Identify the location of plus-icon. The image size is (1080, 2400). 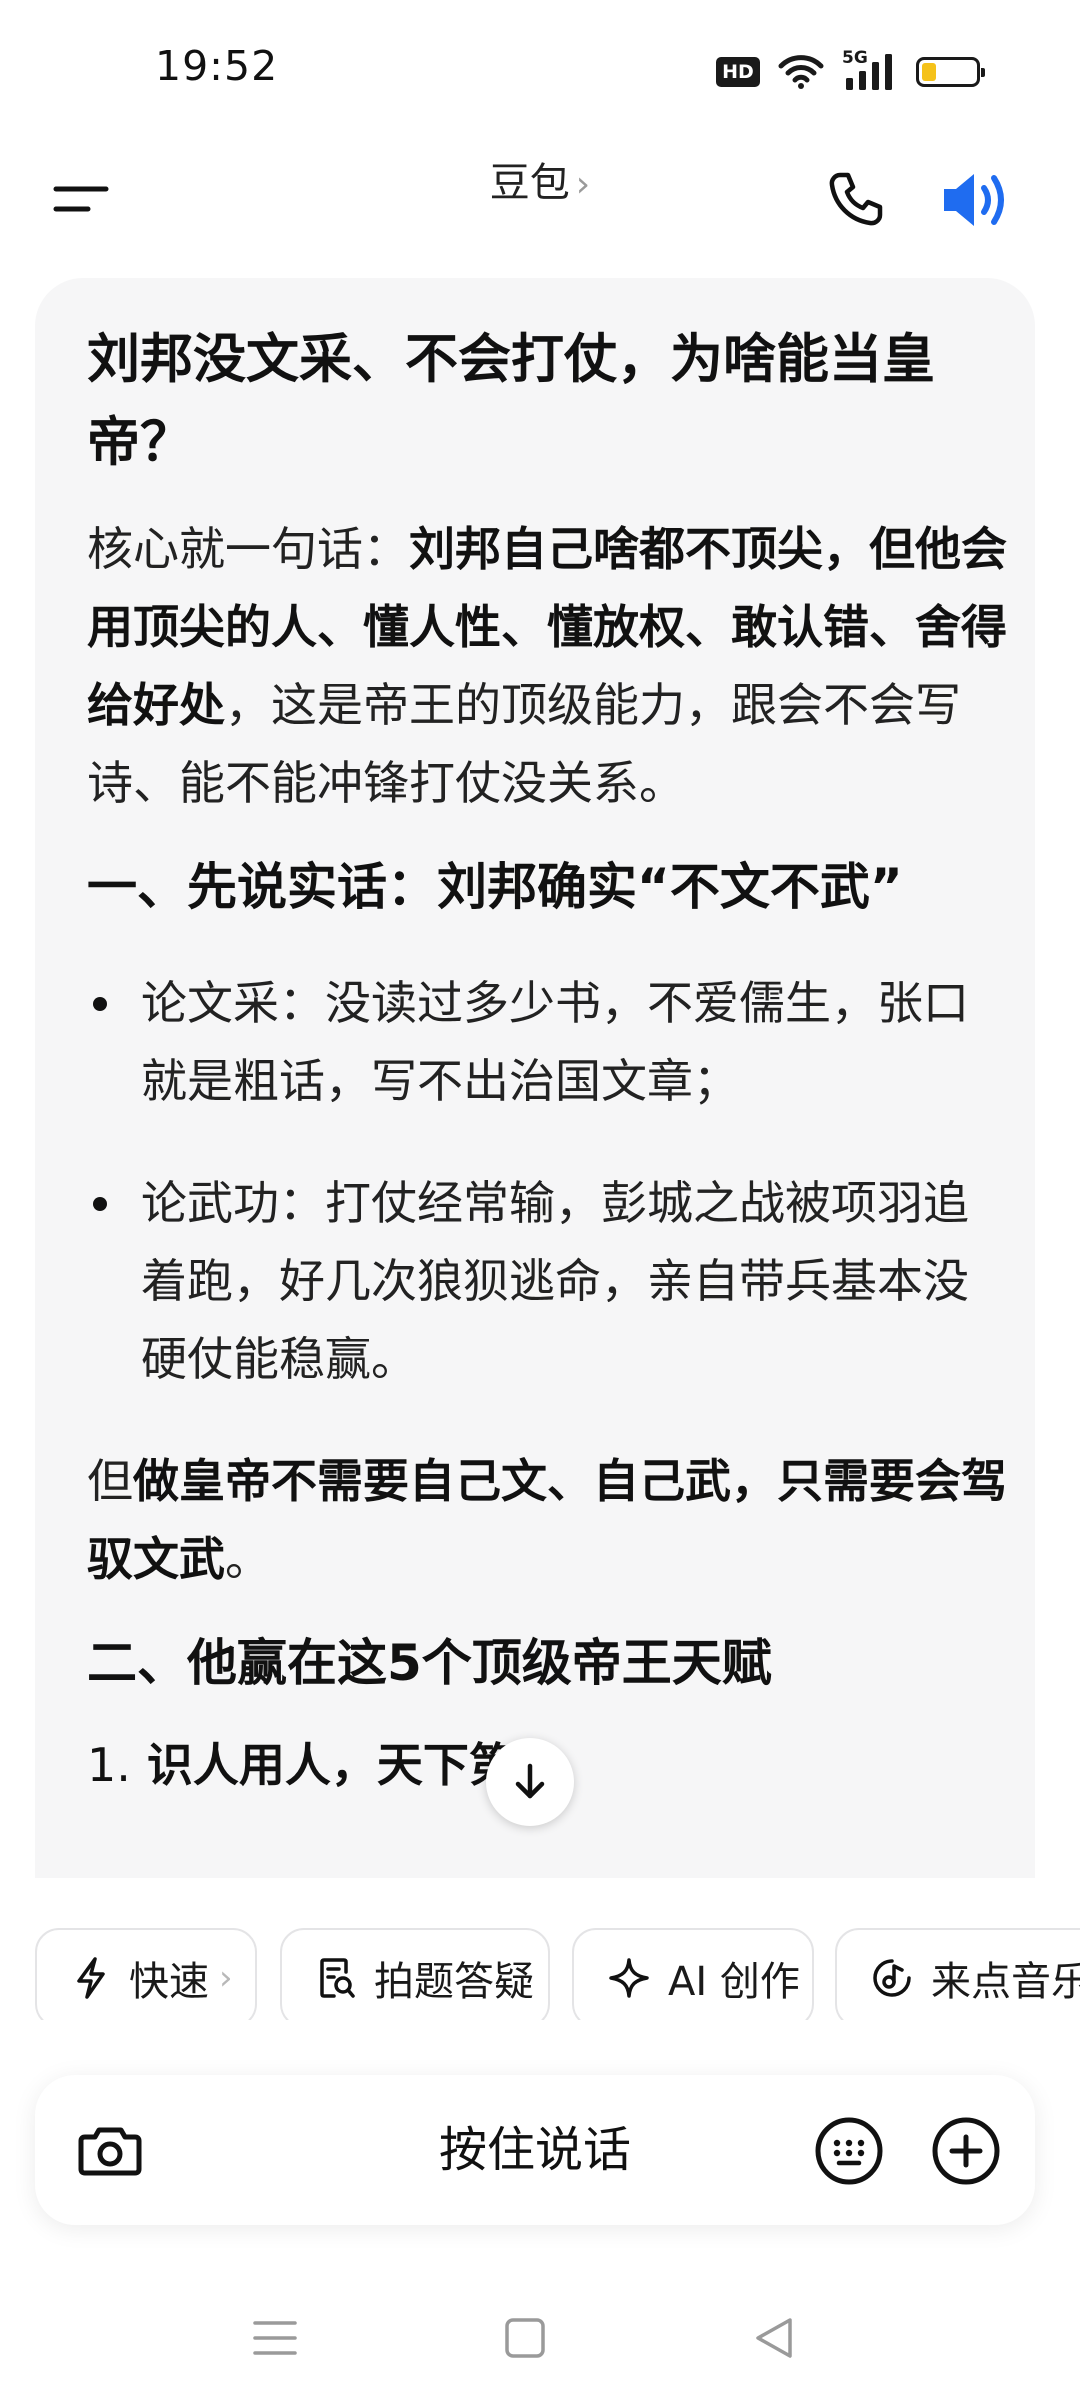
(966, 2151).